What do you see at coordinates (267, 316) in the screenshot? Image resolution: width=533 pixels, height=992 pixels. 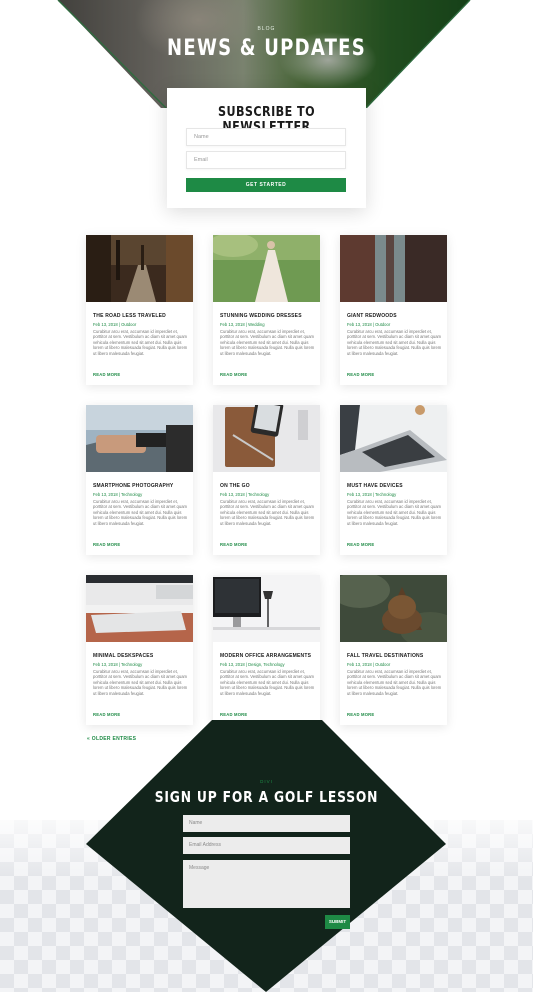 I see `post-title: STUNNING WEDDING DRESSES` at bounding box center [267, 316].